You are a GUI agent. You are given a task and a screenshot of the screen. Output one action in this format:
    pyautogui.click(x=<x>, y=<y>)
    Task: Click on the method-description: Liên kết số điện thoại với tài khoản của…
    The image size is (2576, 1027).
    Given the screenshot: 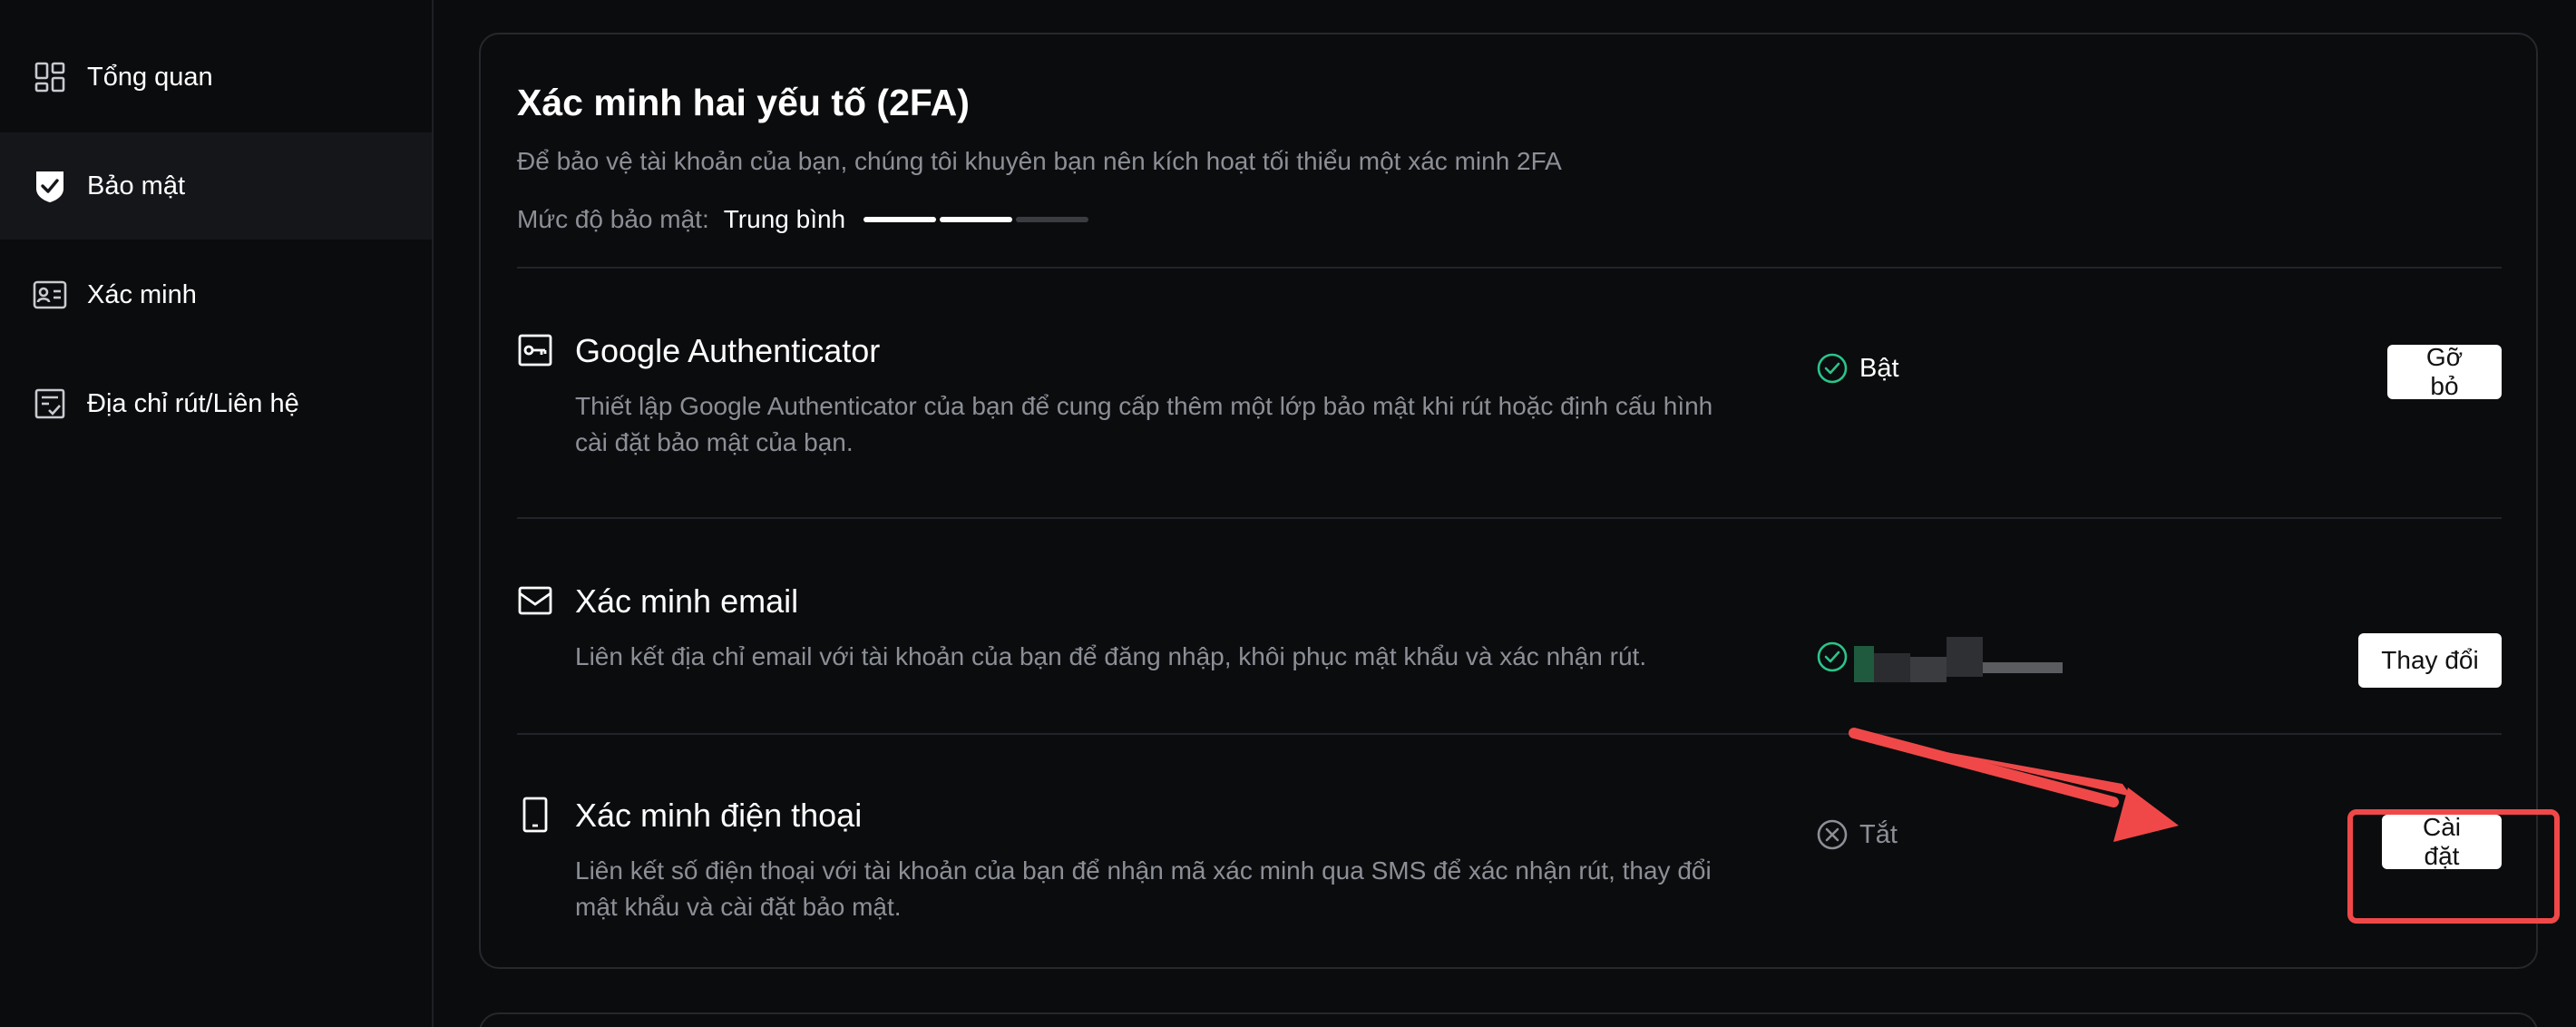 What is the action you would take?
    pyautogui.click(x=1143, y=889)
    